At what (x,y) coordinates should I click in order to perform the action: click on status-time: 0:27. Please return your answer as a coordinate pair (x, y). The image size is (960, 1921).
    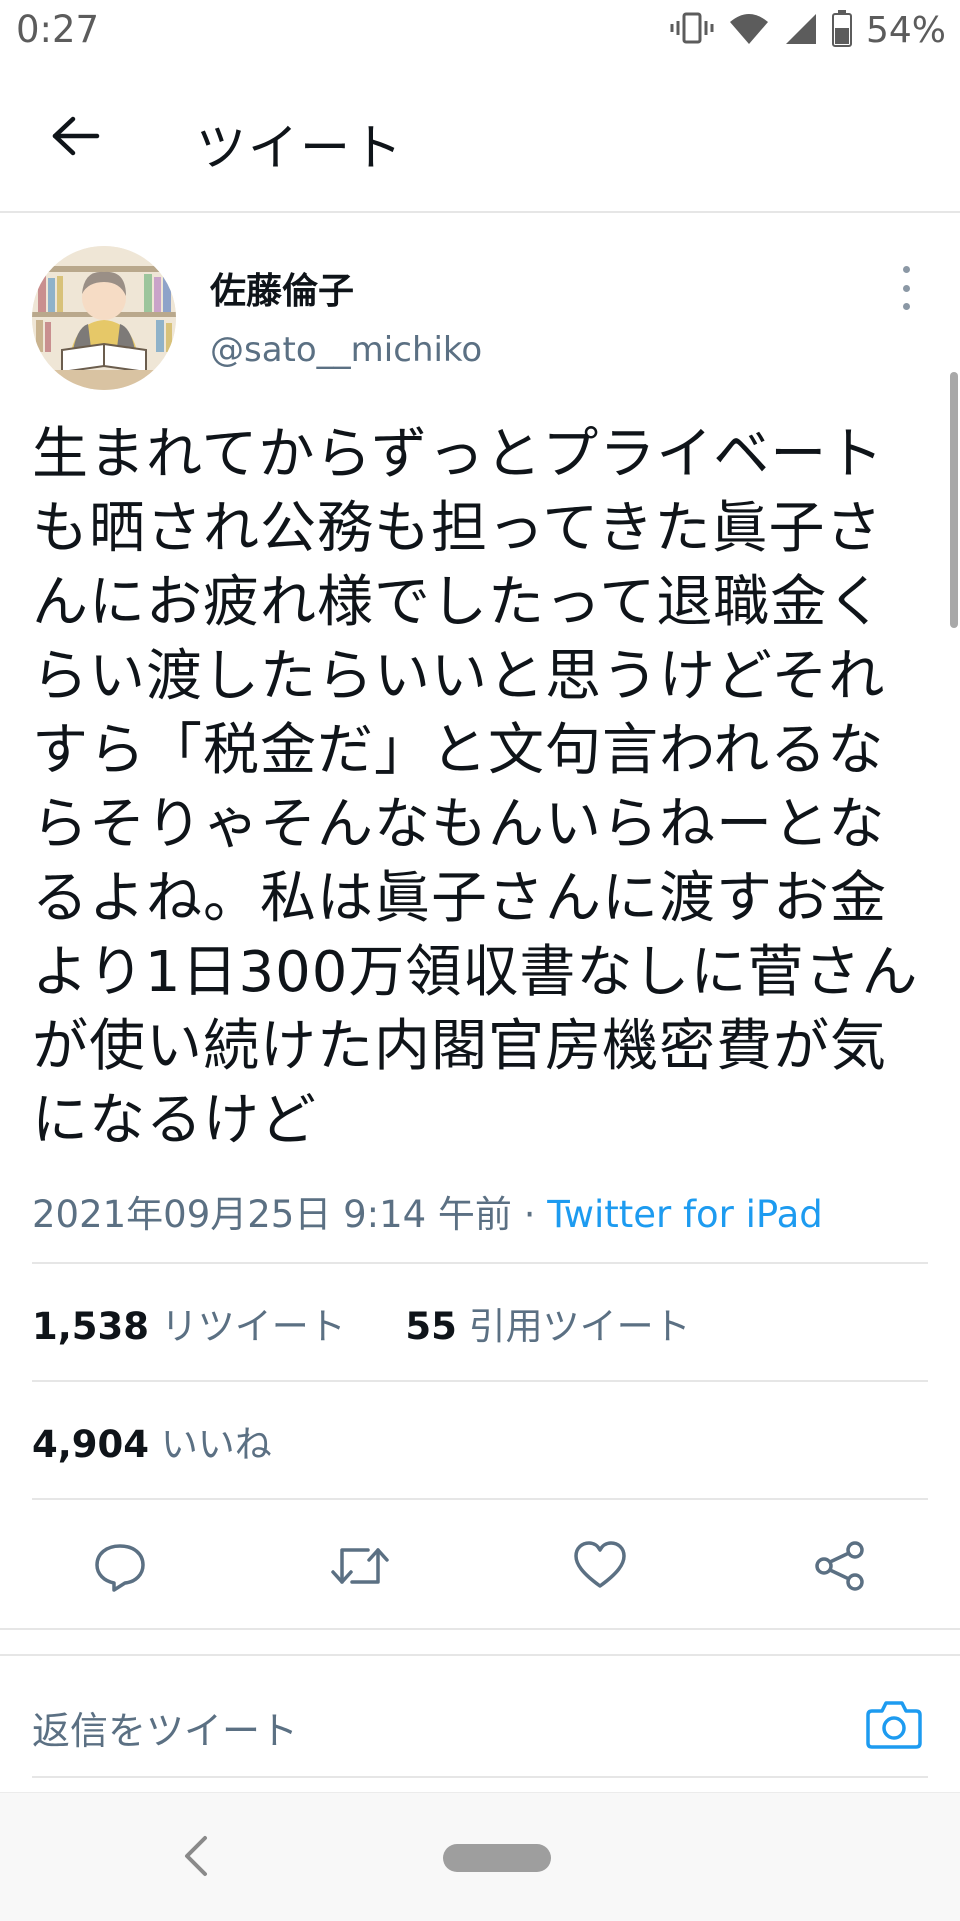
    Looking at the image, I should click on (58, 29).